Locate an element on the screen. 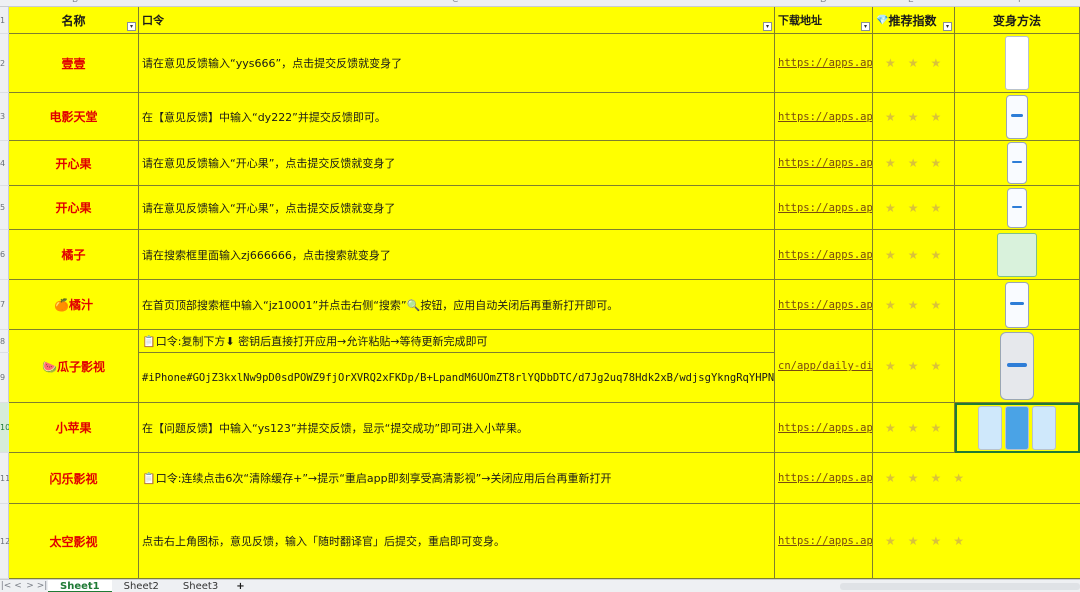  method-image-cell-selected is located at coordinates (1017, 428).